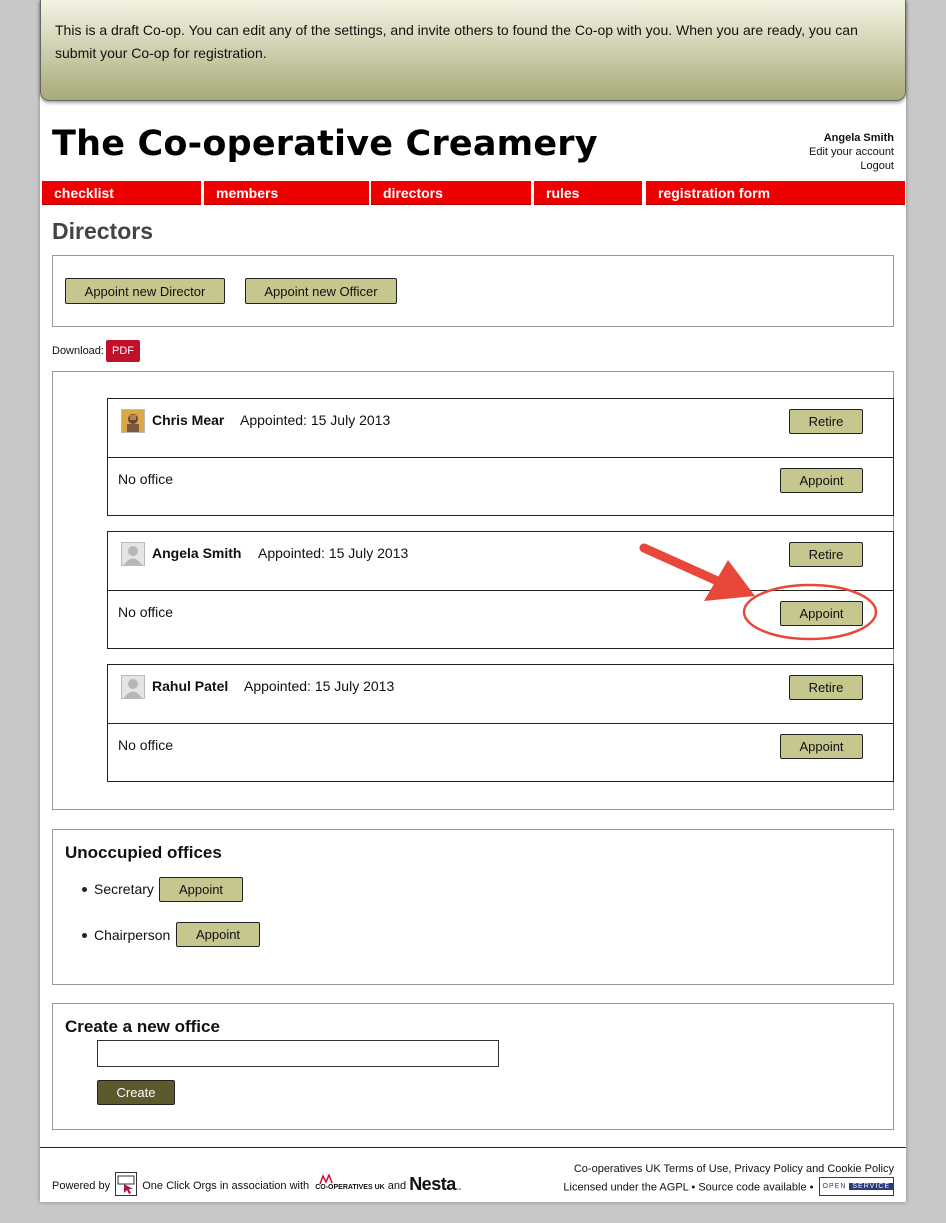 The width and height of the screenshot is (946, 1223). What do you see at coordinates (78, 351) in the screenshot?
I see `download-label: Download:` at bounding box center [78, 351].